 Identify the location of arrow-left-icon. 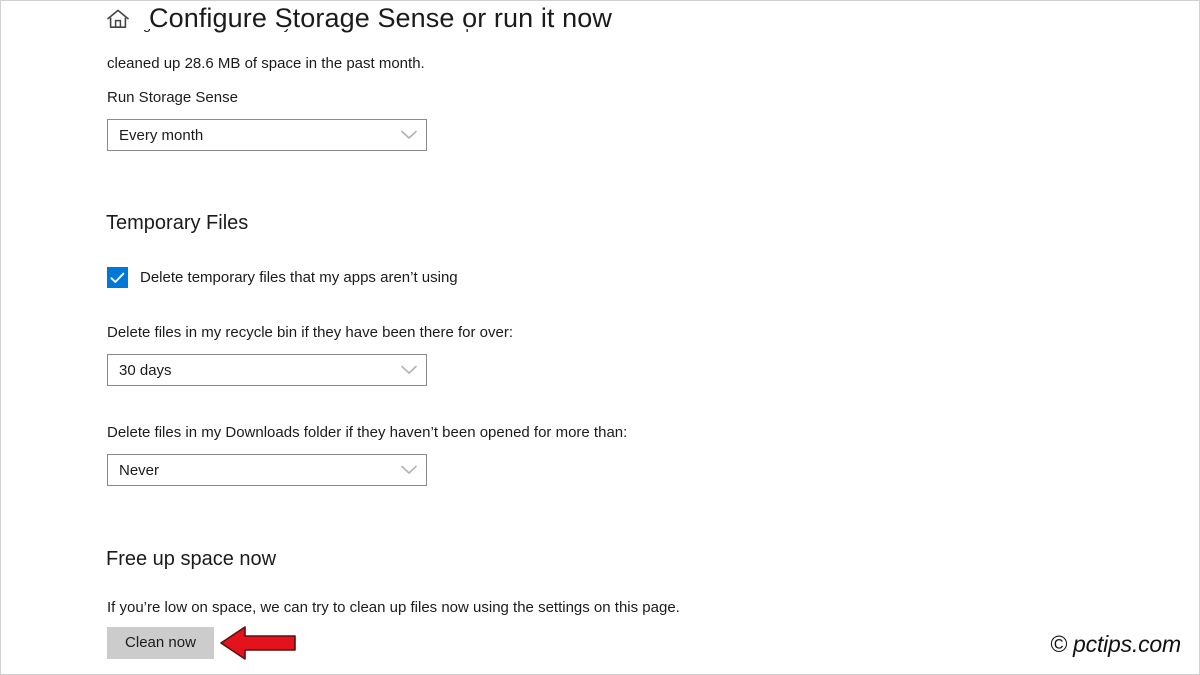
(258, 643).